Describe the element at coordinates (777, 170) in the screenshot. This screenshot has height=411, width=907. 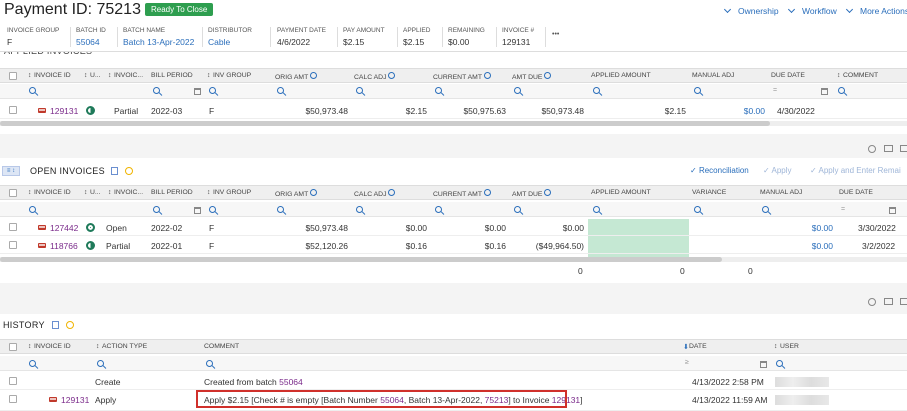
I see `apply-button: ✓ Apply` at that location.